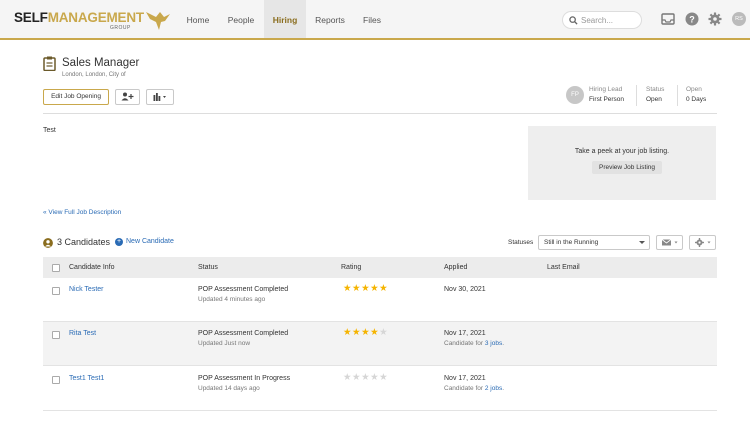 The image size is (750, 422). I want to click on candidate-updated: Updated 14 days ago, so click(229, 388).